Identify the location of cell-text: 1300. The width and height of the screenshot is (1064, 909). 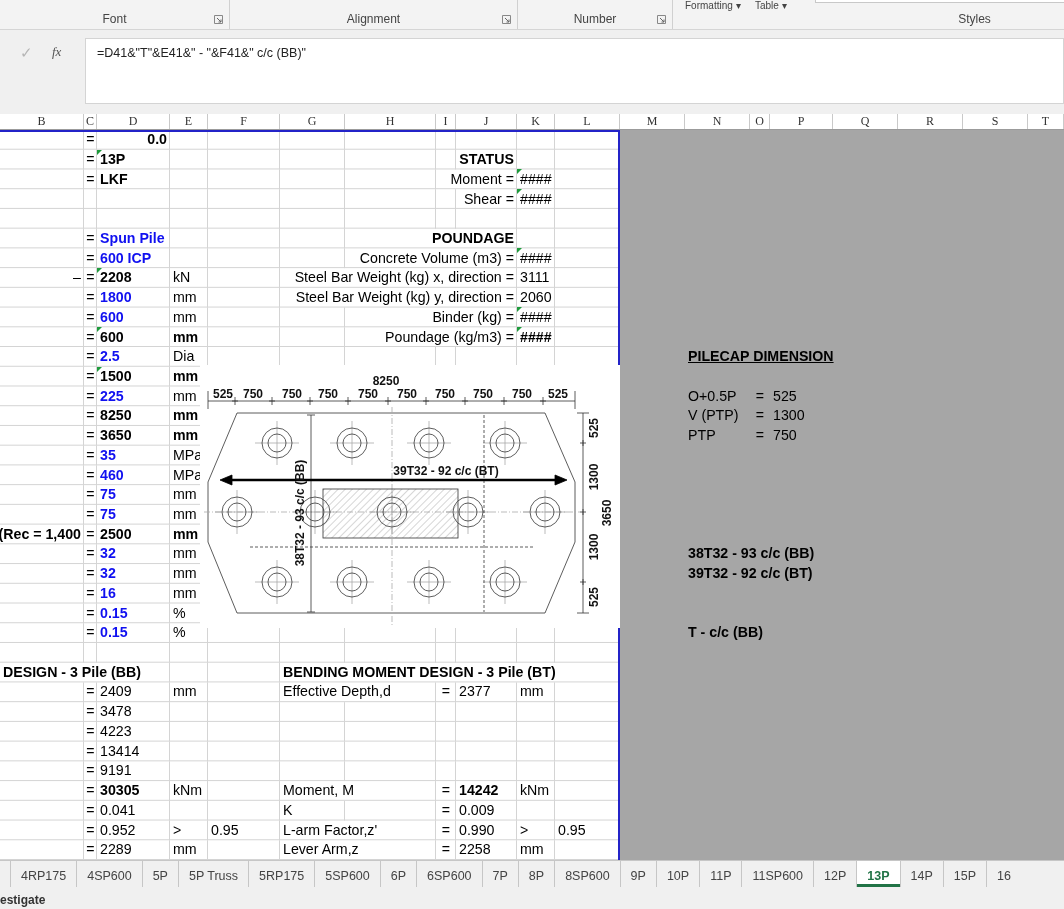
(789, 416).